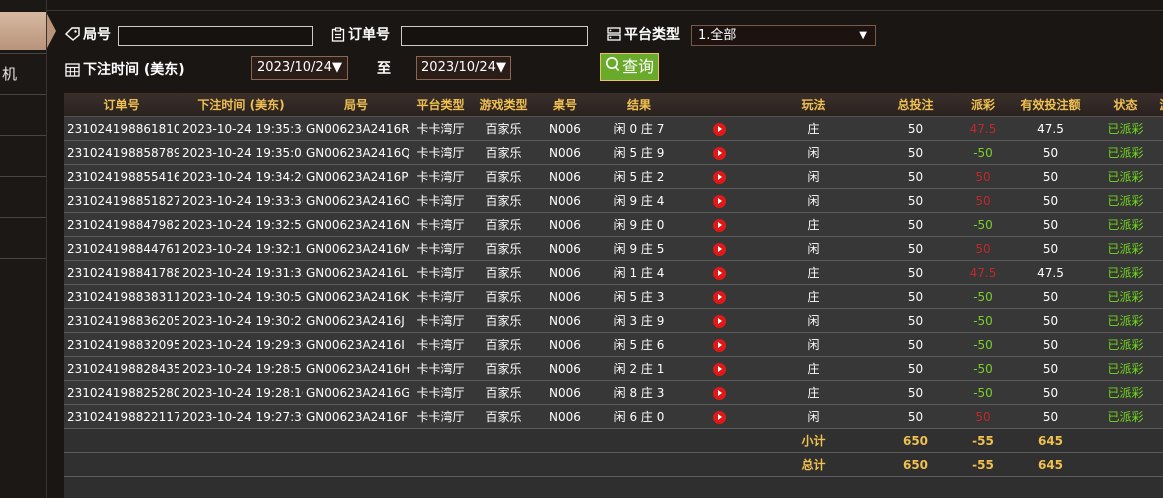 The image size is (1163, 498). I want to click on col-platform: 平台类型, so click(440, 105).